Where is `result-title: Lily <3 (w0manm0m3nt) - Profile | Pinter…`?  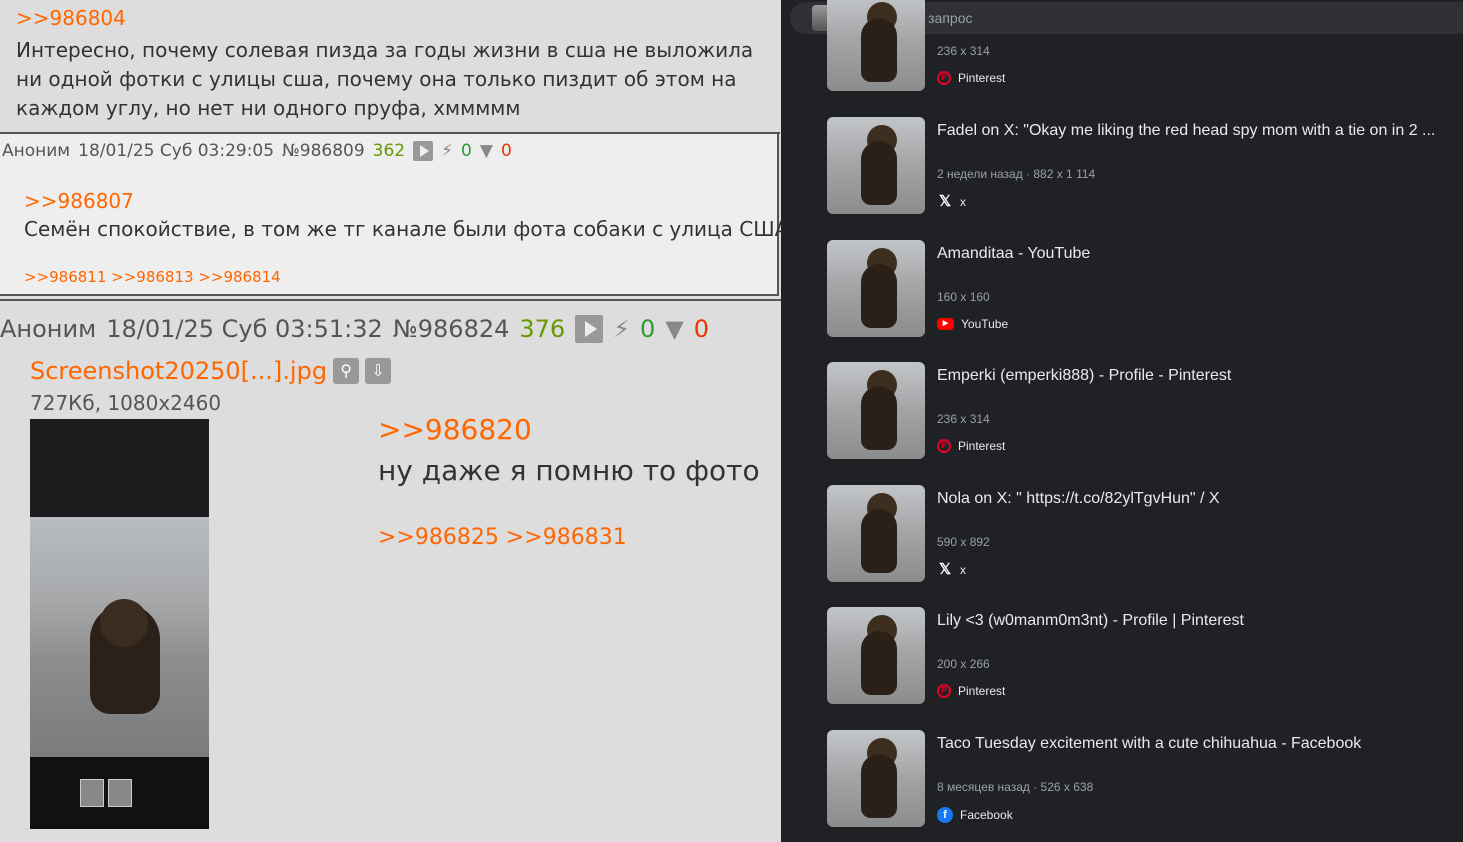 result-title: Lily <3 (w0manm0m3nt) - Profile | Pinter… is located at coordinates (1090, 621).